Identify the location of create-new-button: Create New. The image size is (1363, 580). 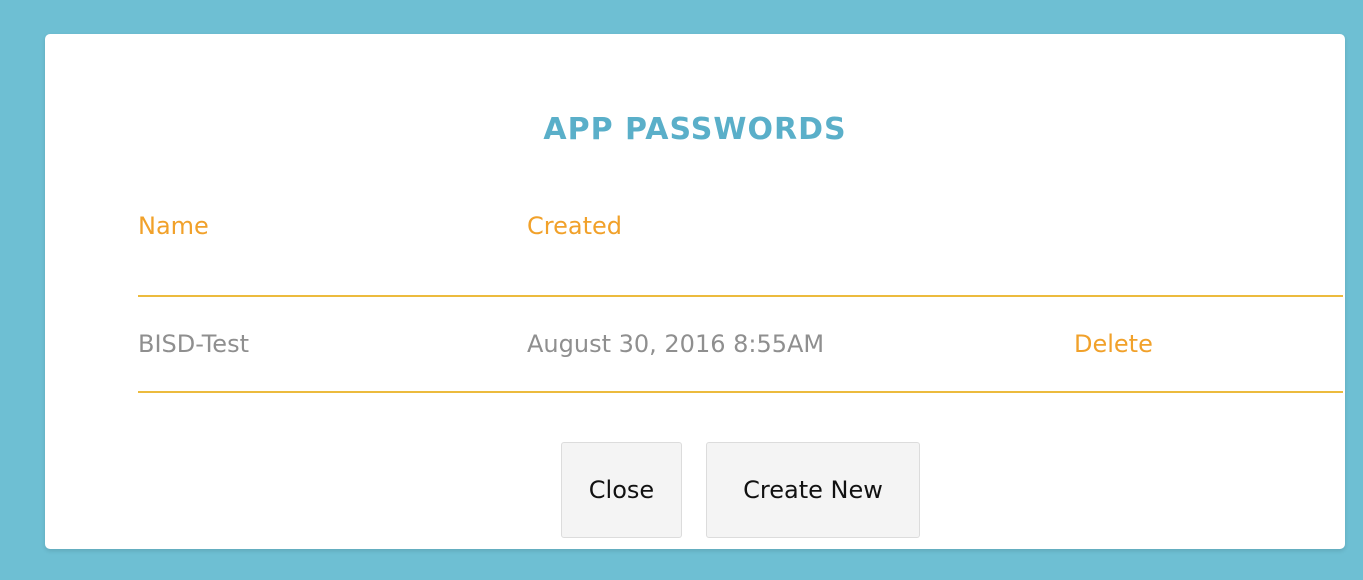
(813, 490).